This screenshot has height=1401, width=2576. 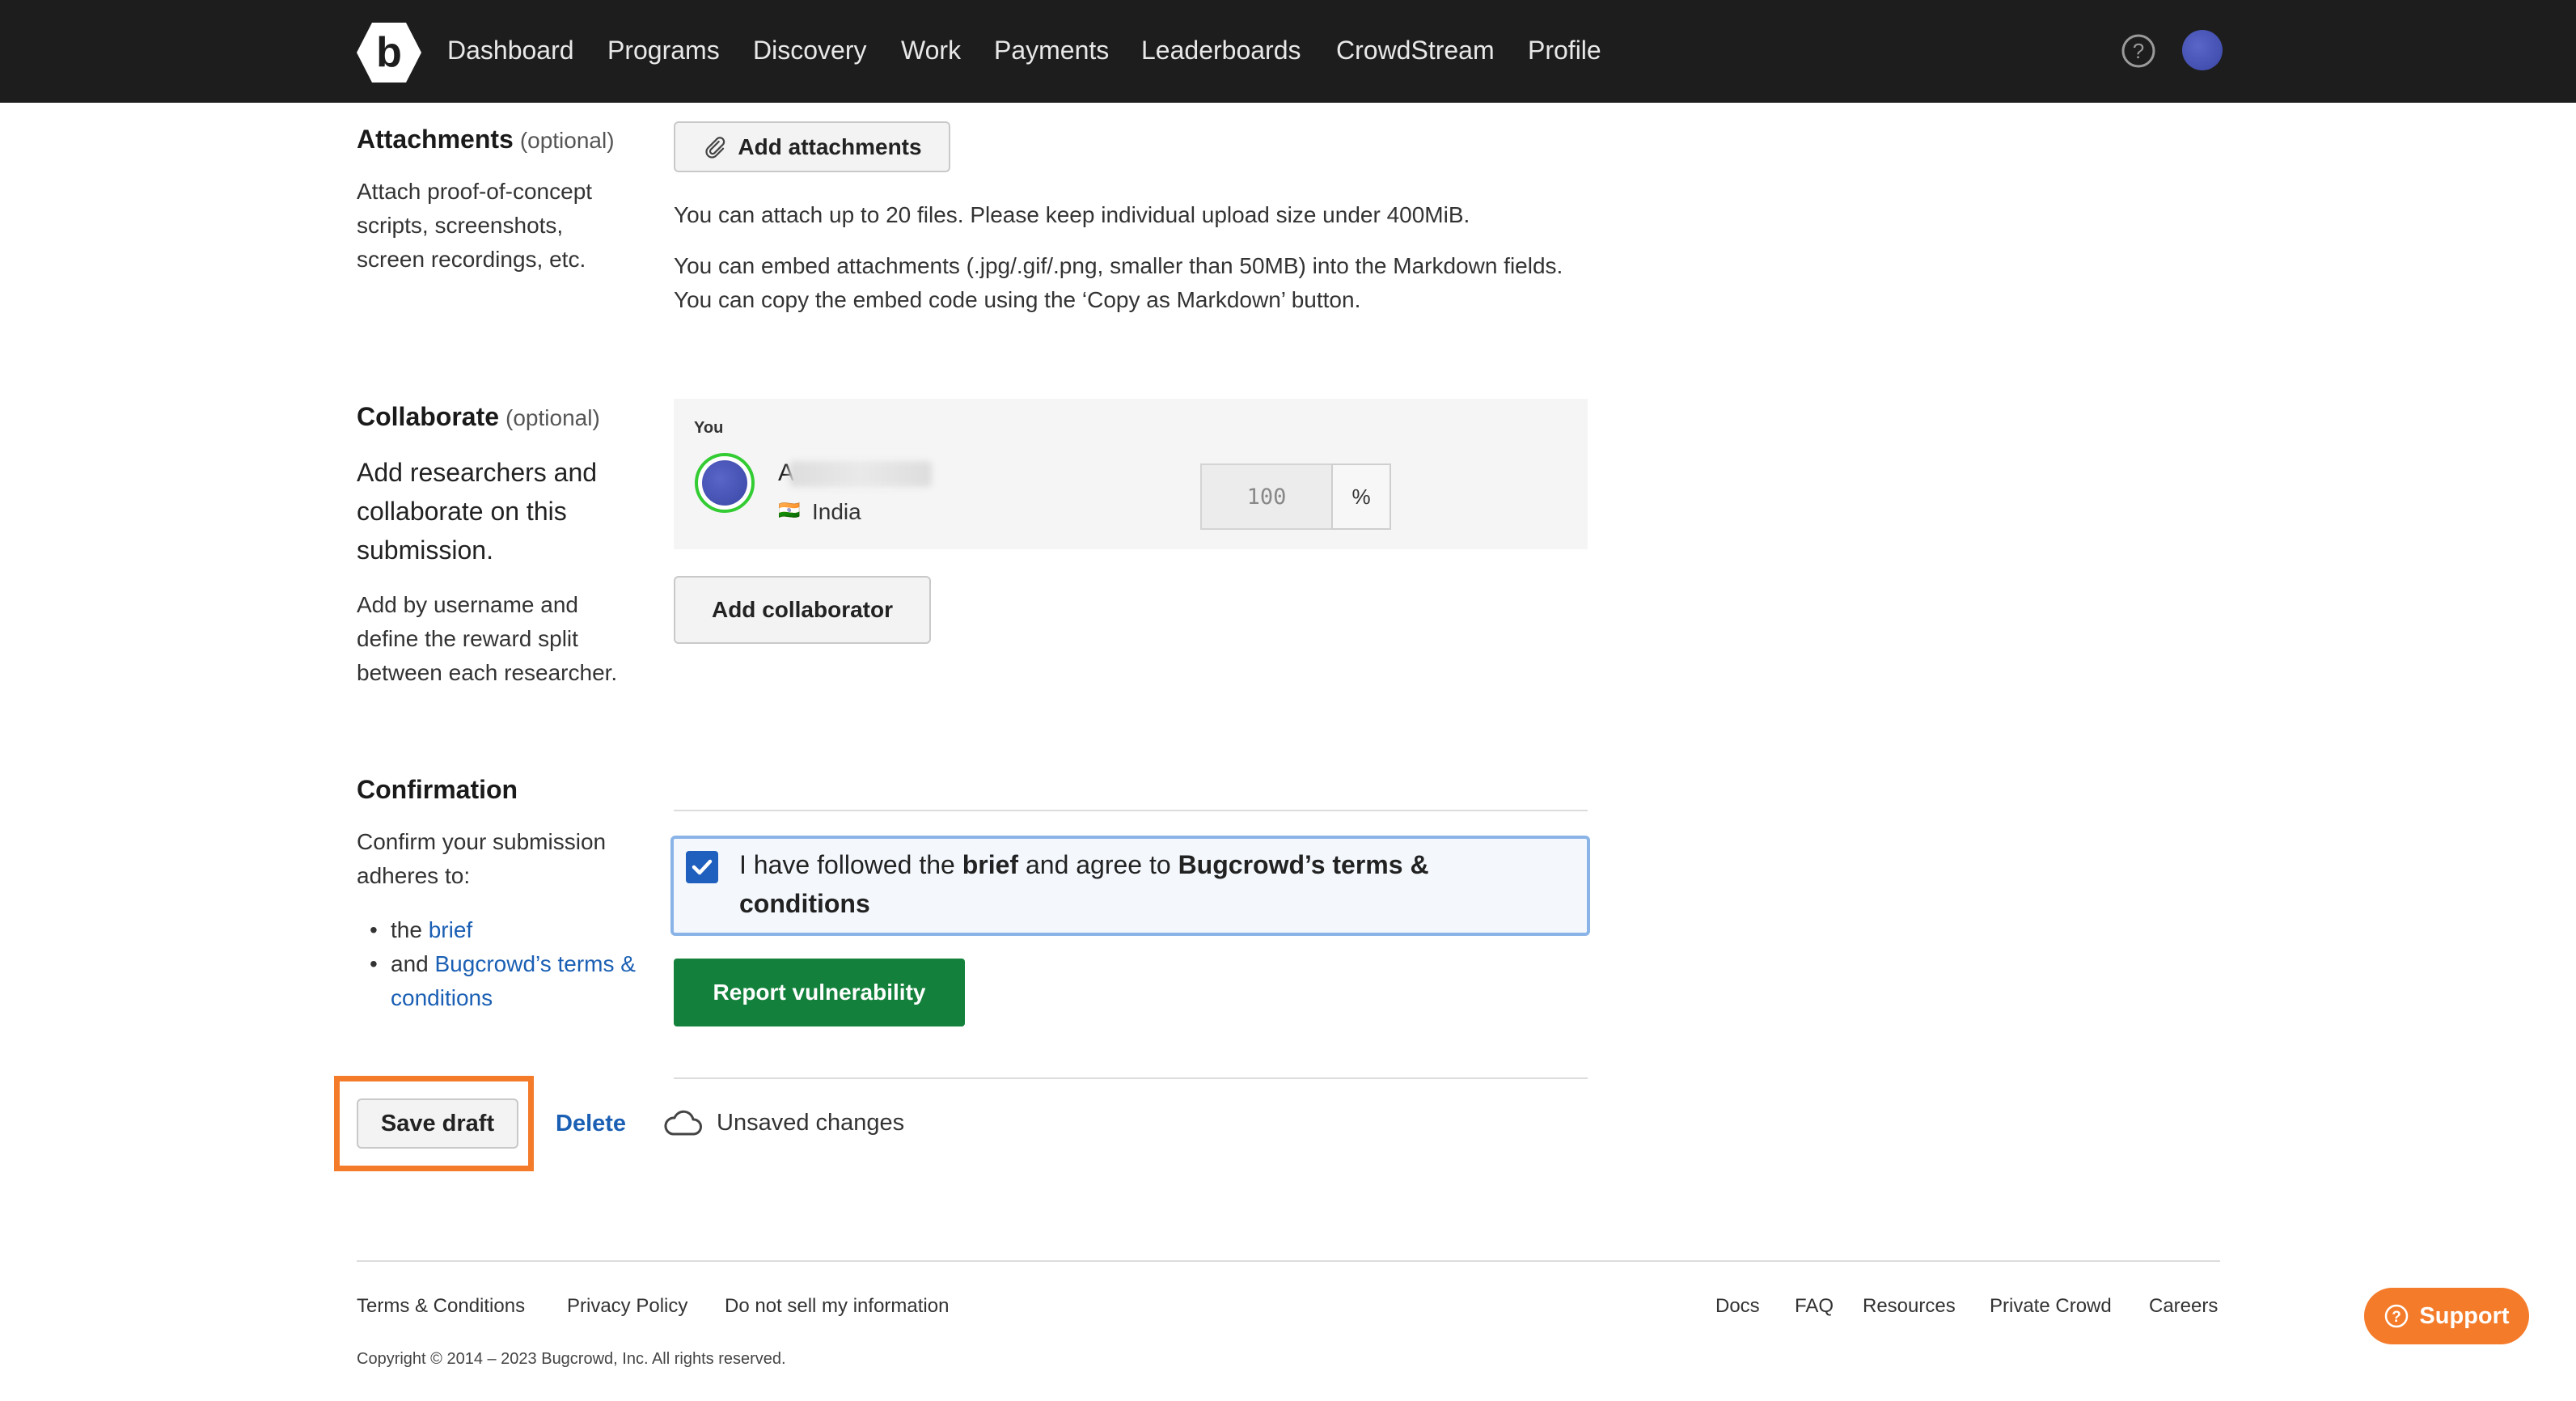 What do you see at coordinates (1738, 1306) in the screenshot?
I see `footer-docs-link: Docs` at bounding box center [1738, 1306].